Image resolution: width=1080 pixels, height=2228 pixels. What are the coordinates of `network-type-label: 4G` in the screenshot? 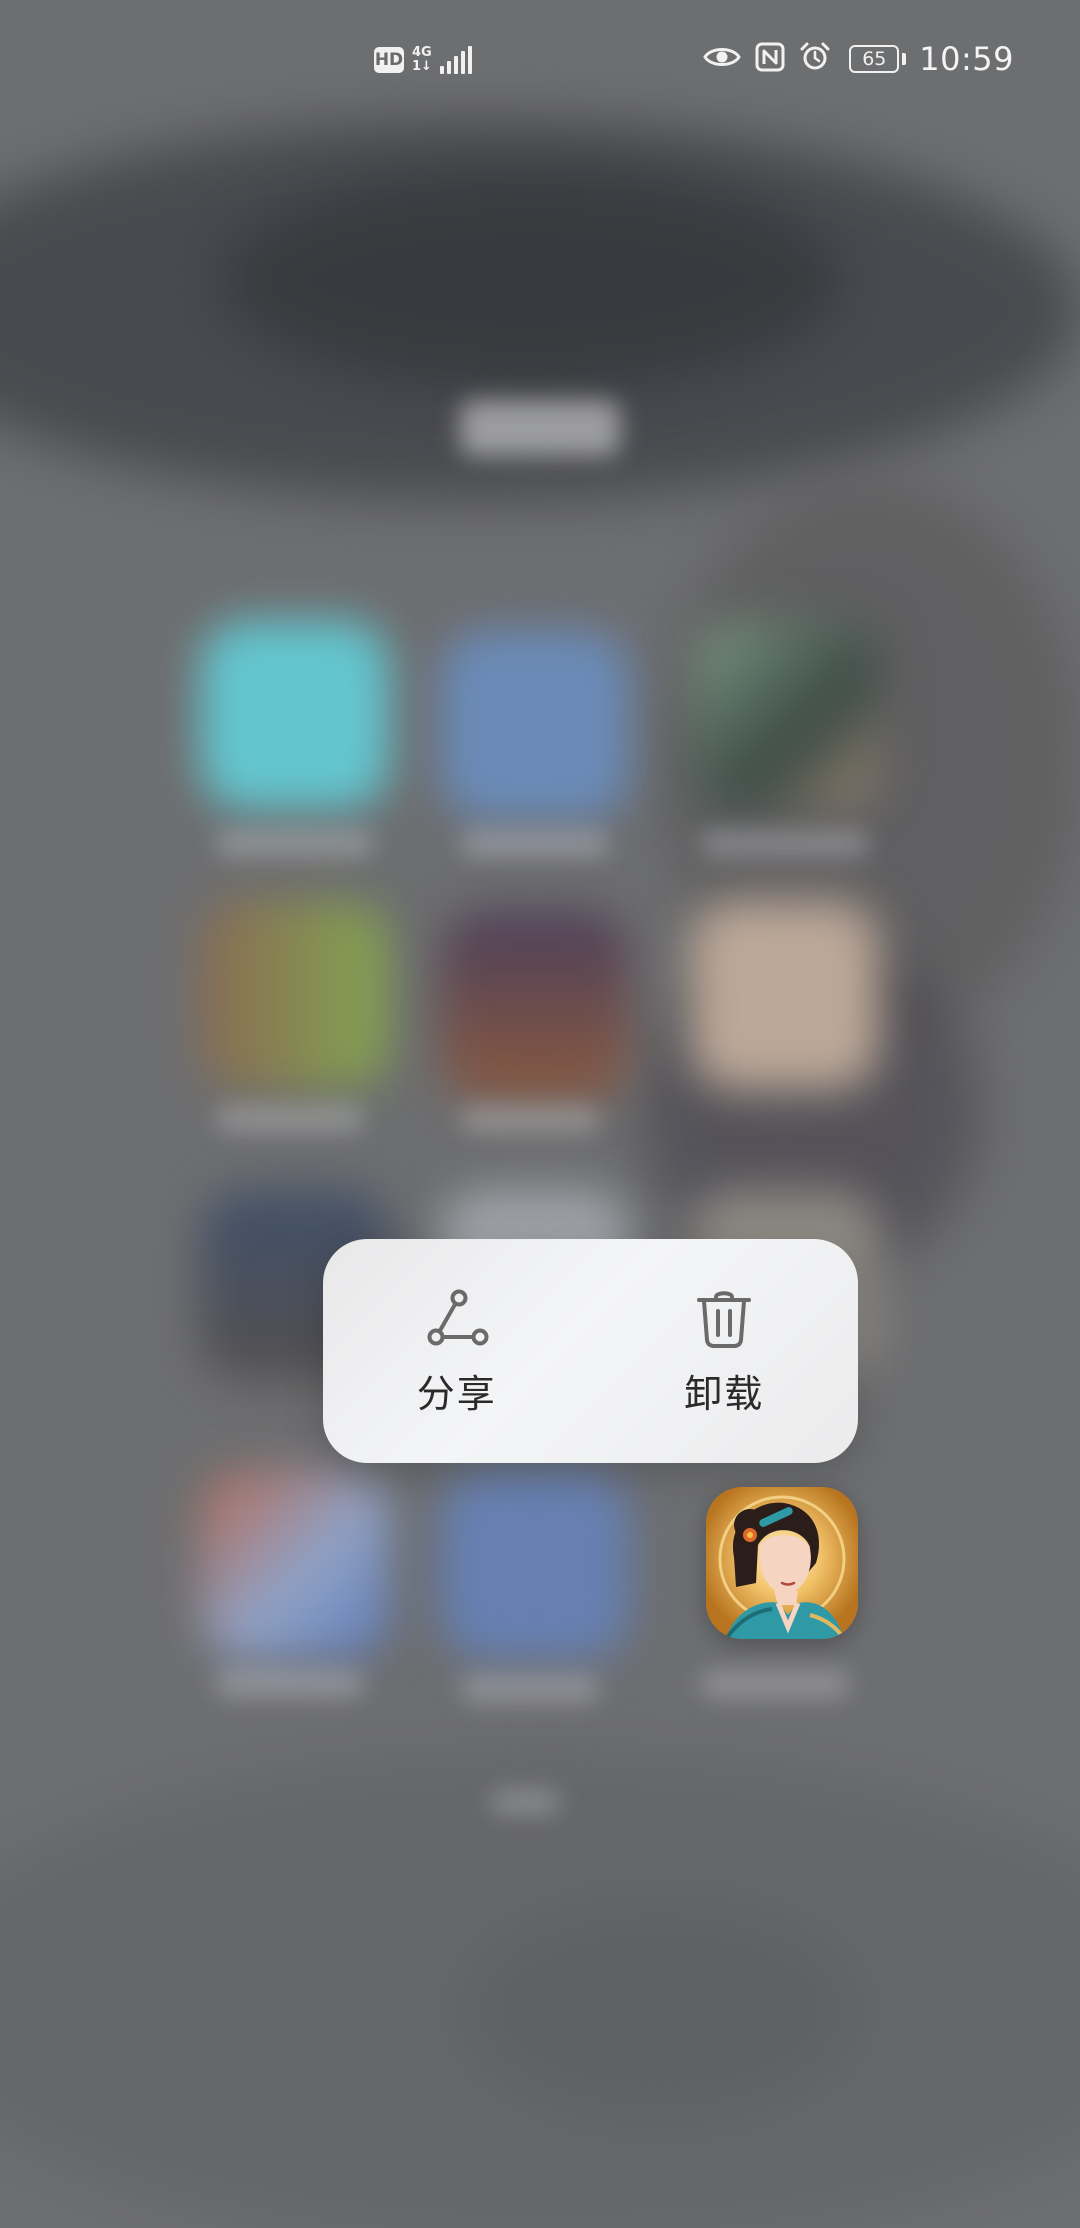 It's located at (422, 52).